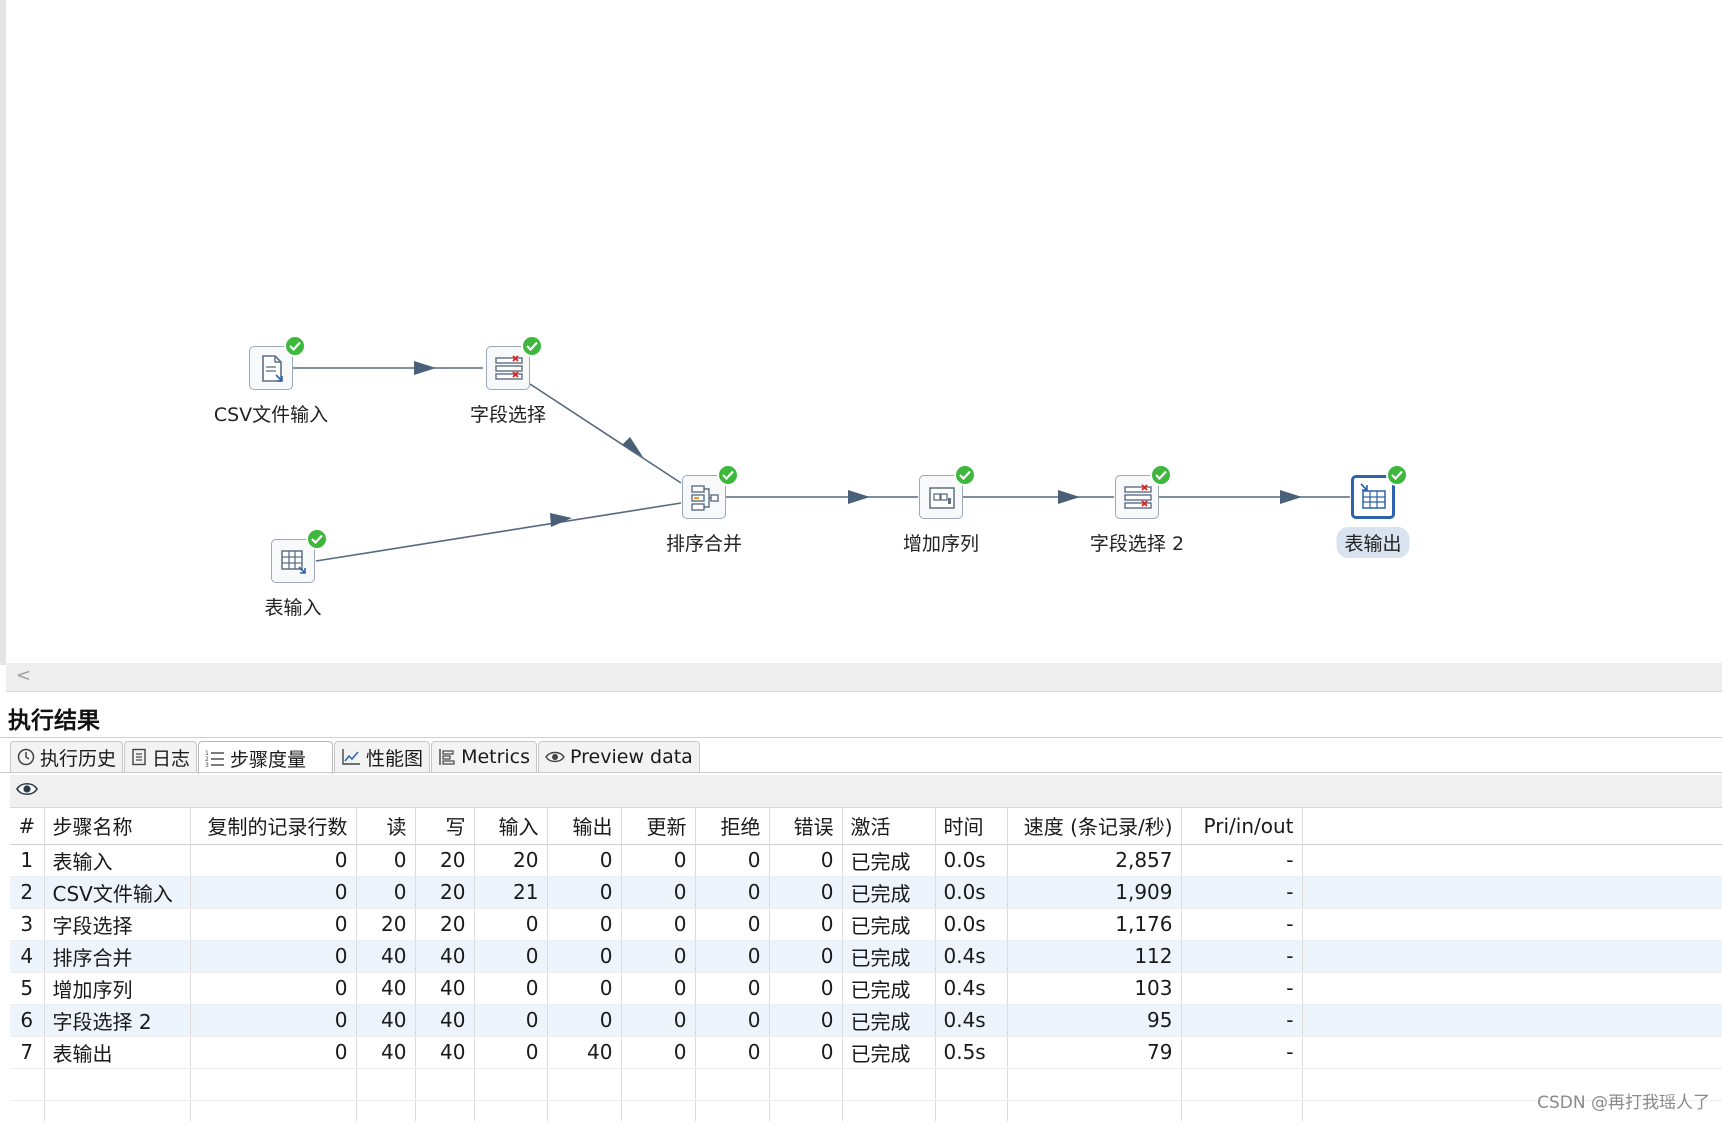 This screenshot has height=1121, width=1722. What do you see at coordinates (27, 956) in the screenshot?
I see `table-cell: 4` at bounding box center [27, 956].